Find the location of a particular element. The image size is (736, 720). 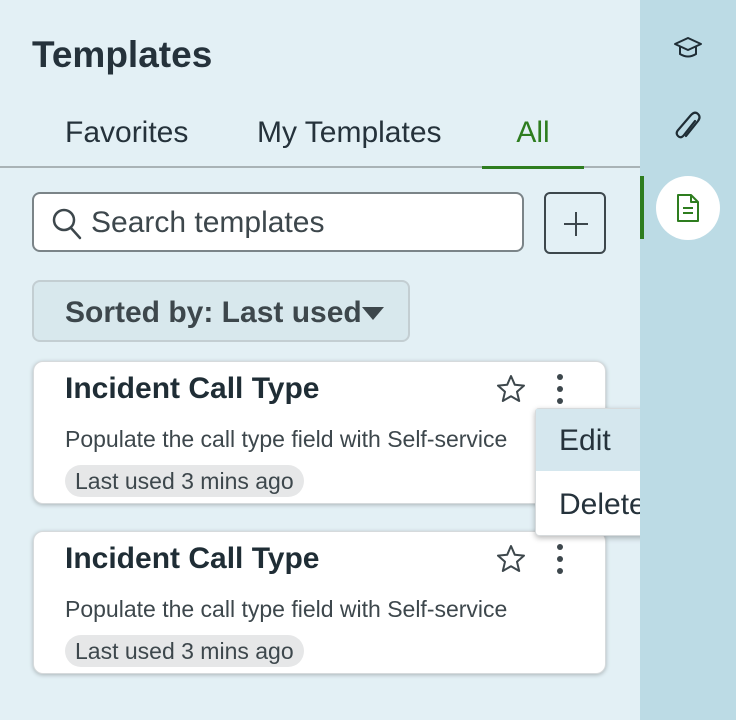

sort-label: Sorted by: Last used is located at coordinates (213, 312).